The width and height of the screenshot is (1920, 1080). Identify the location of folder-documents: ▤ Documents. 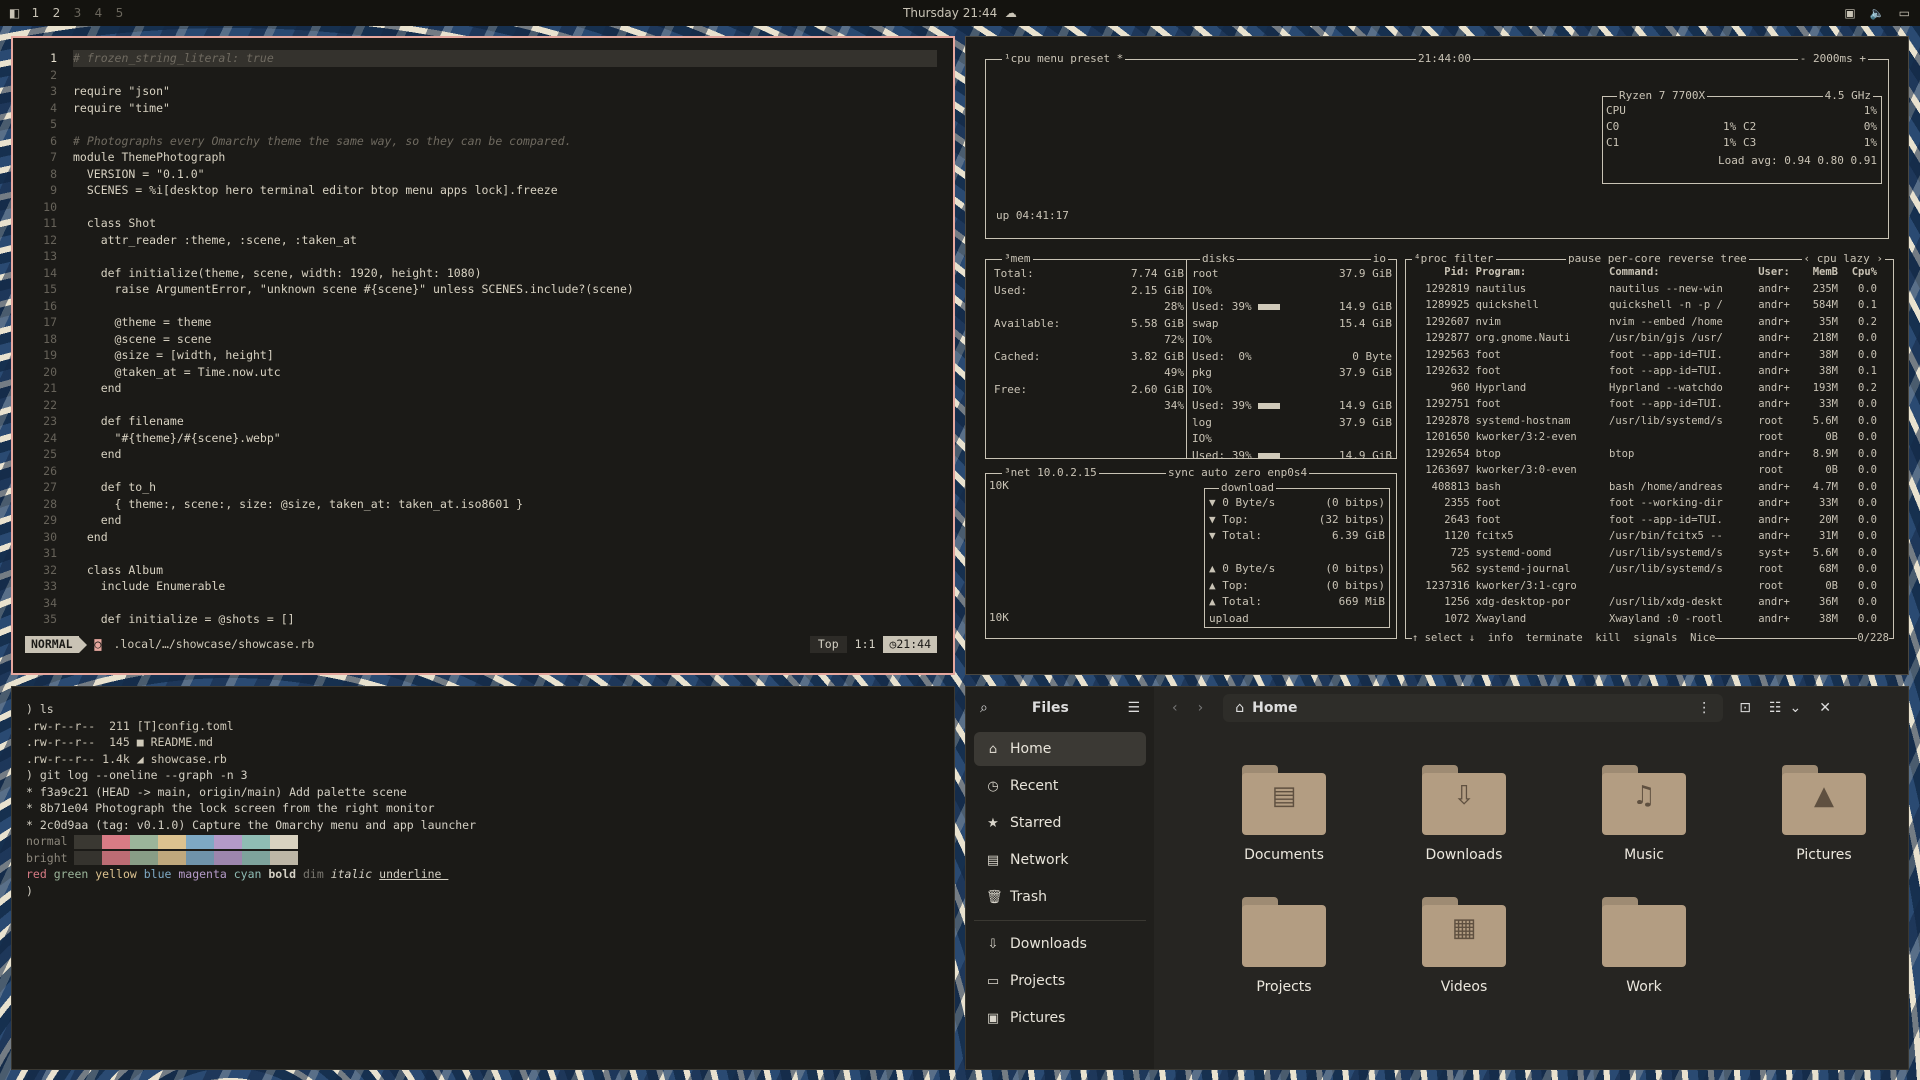
(1284, 814).